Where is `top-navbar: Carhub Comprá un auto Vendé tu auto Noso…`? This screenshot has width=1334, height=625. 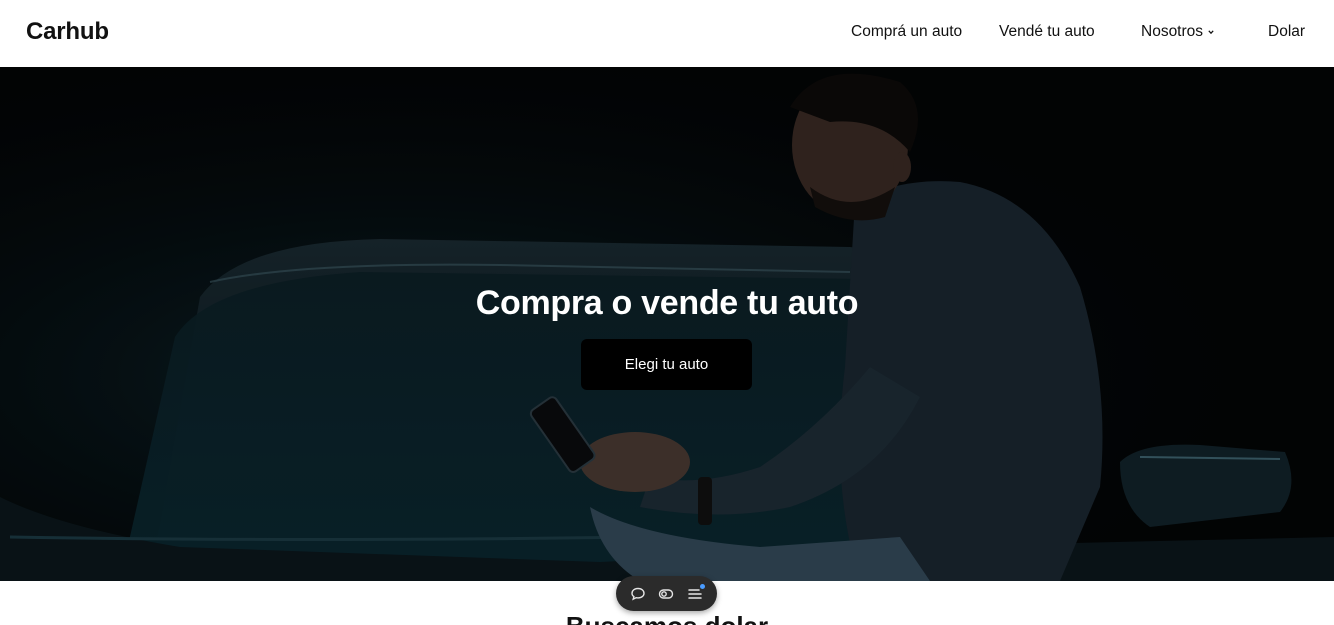
top-navbar: Carhub Comprá un auto Vendé tu auto Noso… is located at coordinates (667, 33).